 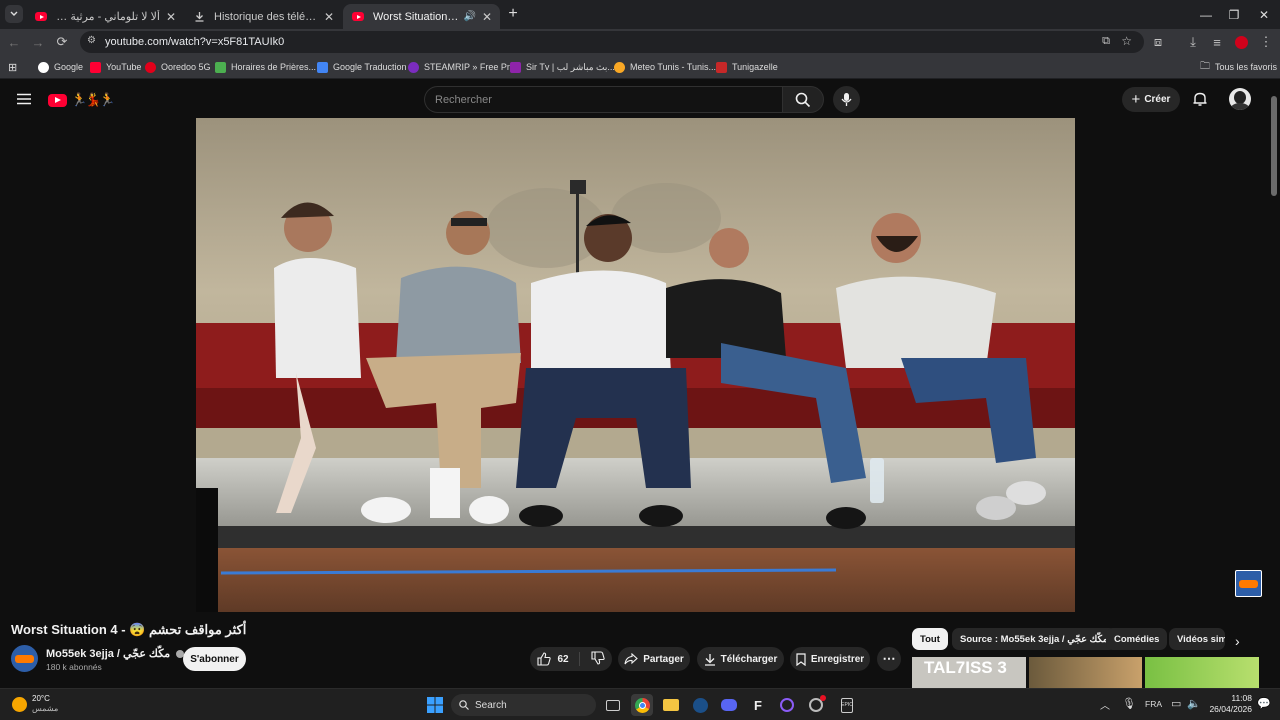 What do you see at coordinates (14, 14) in the screenshot?
I see `tab-search-button` at bounding box center [14, 14].